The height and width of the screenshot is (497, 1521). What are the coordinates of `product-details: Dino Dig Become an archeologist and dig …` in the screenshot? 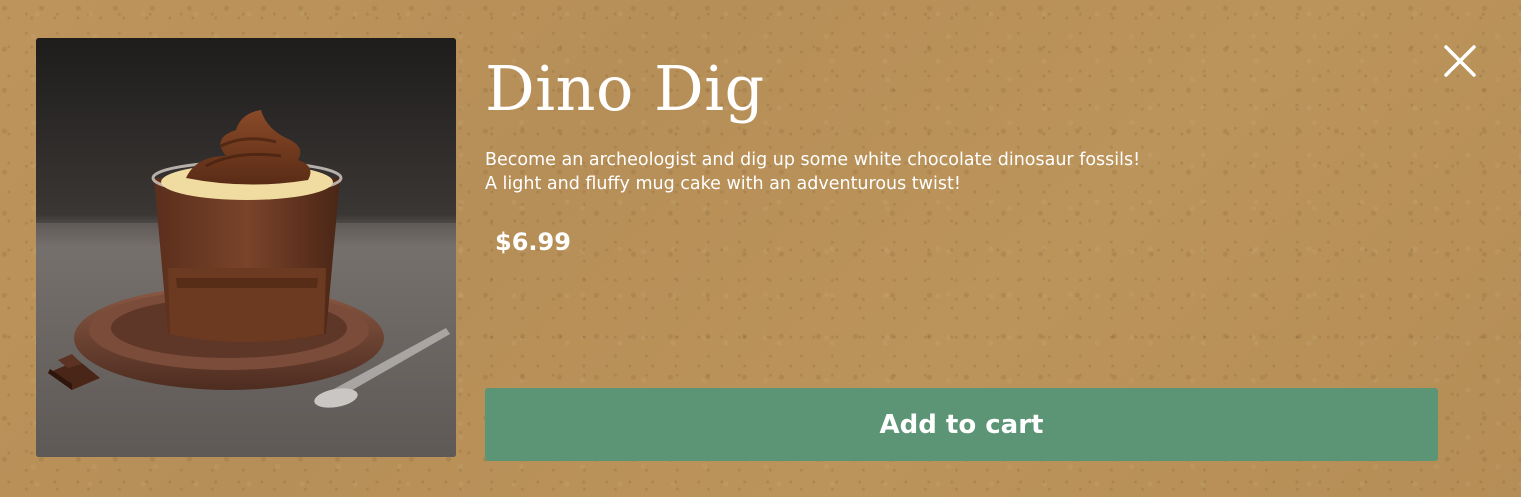 It's located at (835, 123).